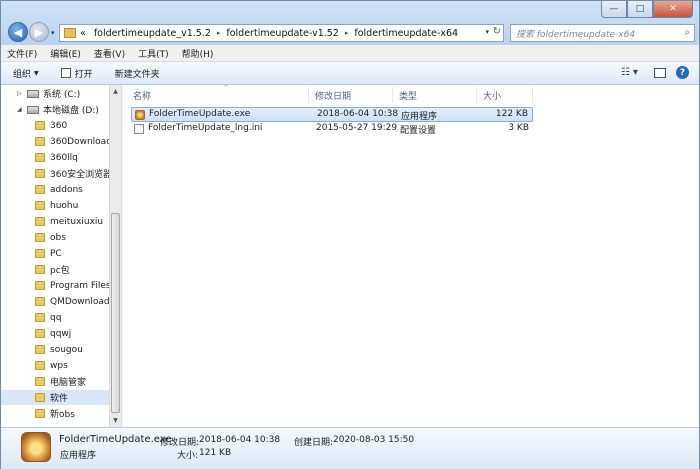  I want to click on close-button: ✕, so click(673, 9).